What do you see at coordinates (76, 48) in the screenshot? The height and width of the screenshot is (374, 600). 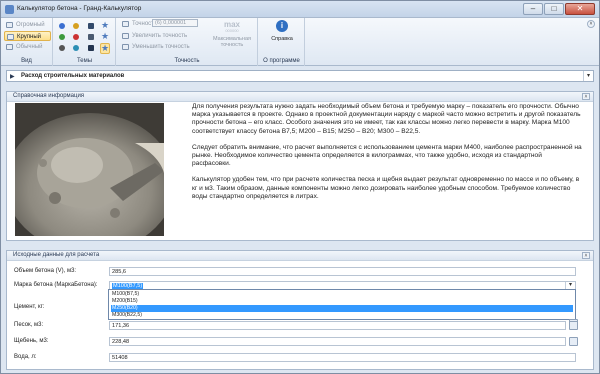 I see `theme-teal-icon` at bounding box center [76, 48].